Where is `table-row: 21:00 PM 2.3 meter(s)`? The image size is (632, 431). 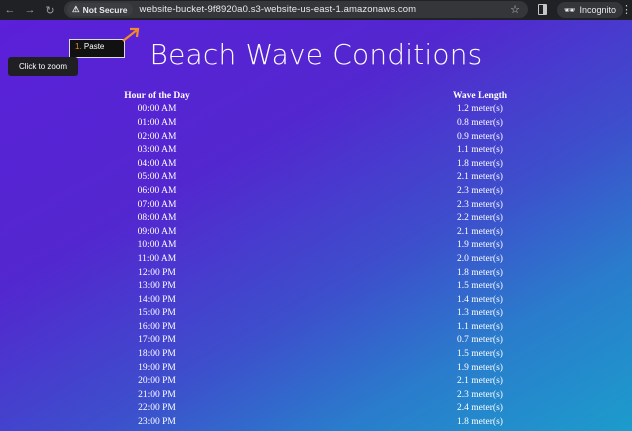 table-row: 21:00 PM 2.3 meter(s) is located at coordinates (344, 395).